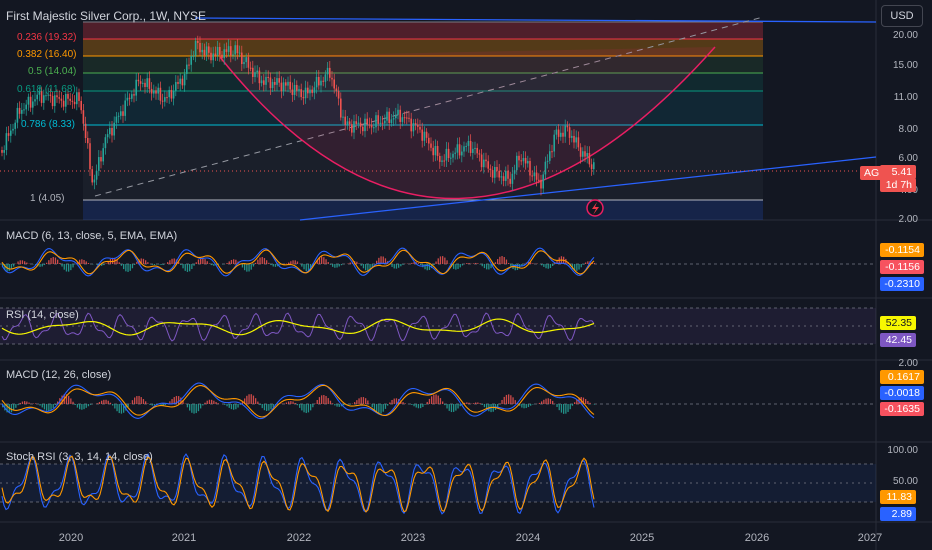 This screenshot has width=932, height=550. I want to click on time-axis-label: 2026, so click(757, 538).